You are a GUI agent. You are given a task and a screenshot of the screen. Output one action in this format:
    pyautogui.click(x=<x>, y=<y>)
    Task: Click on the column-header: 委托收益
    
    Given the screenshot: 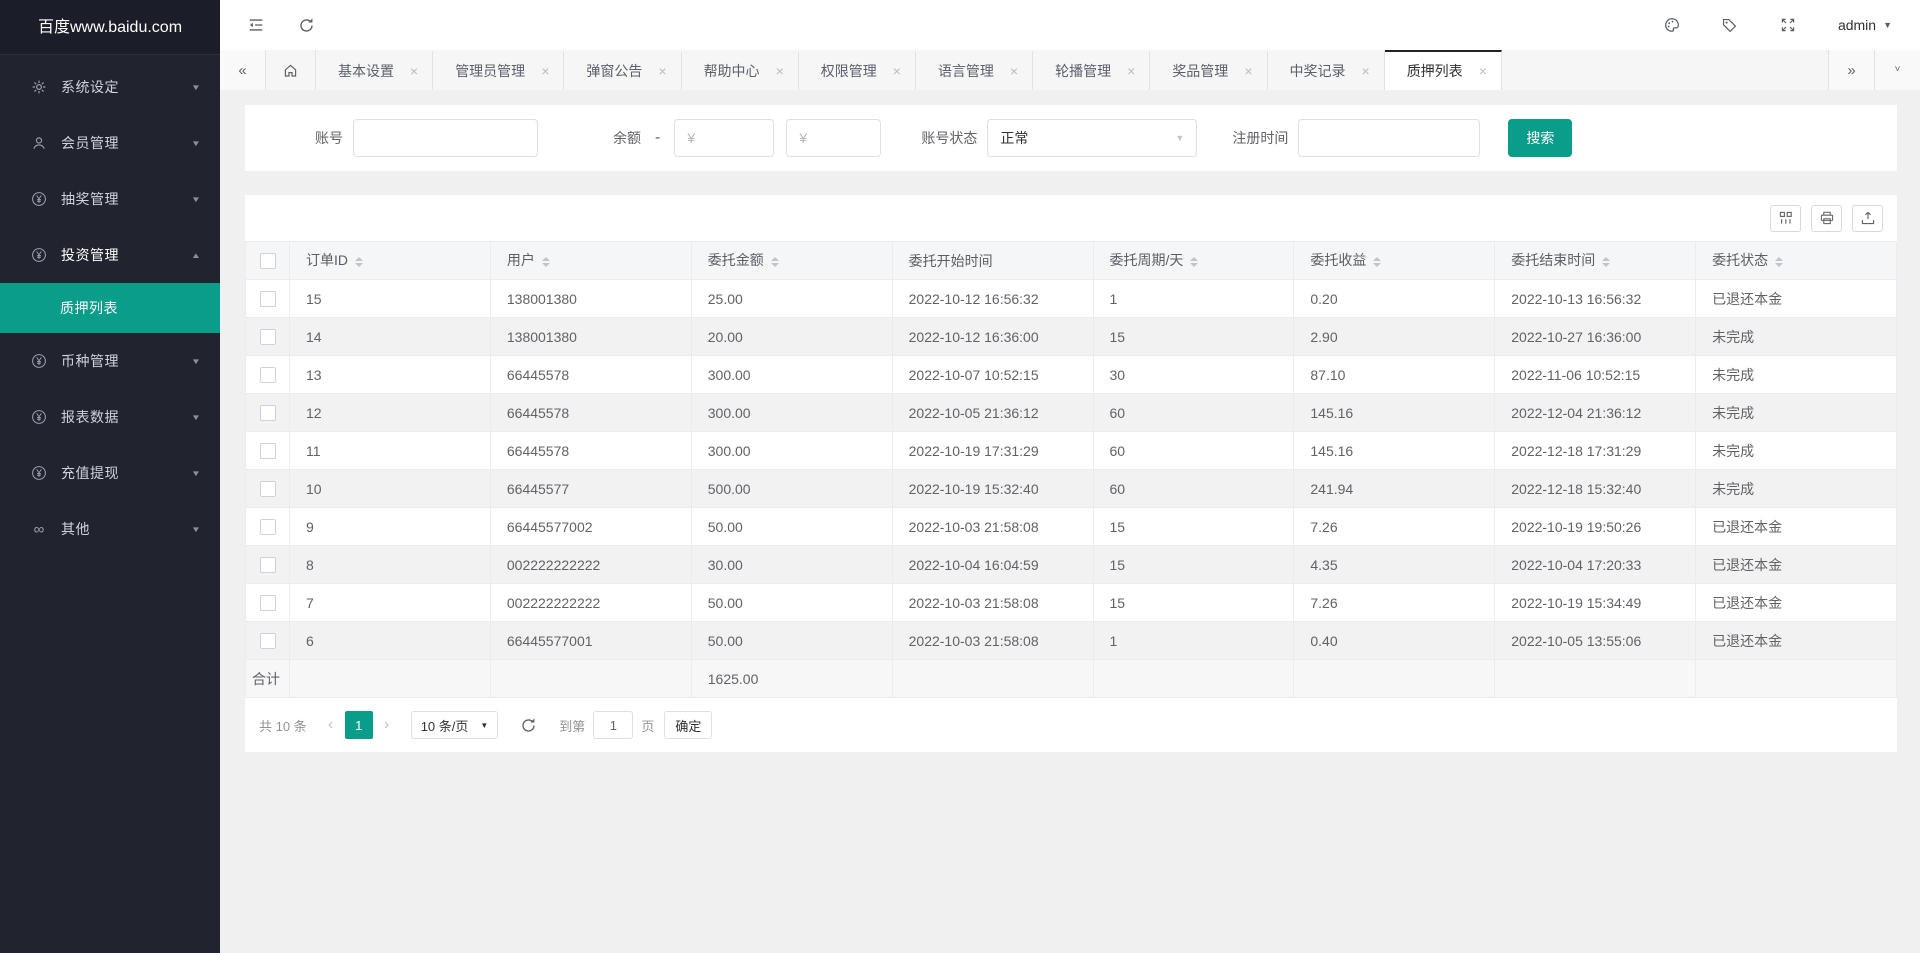 What is the action you would take?
    pyautogui.click(x=1394, y=260)
    